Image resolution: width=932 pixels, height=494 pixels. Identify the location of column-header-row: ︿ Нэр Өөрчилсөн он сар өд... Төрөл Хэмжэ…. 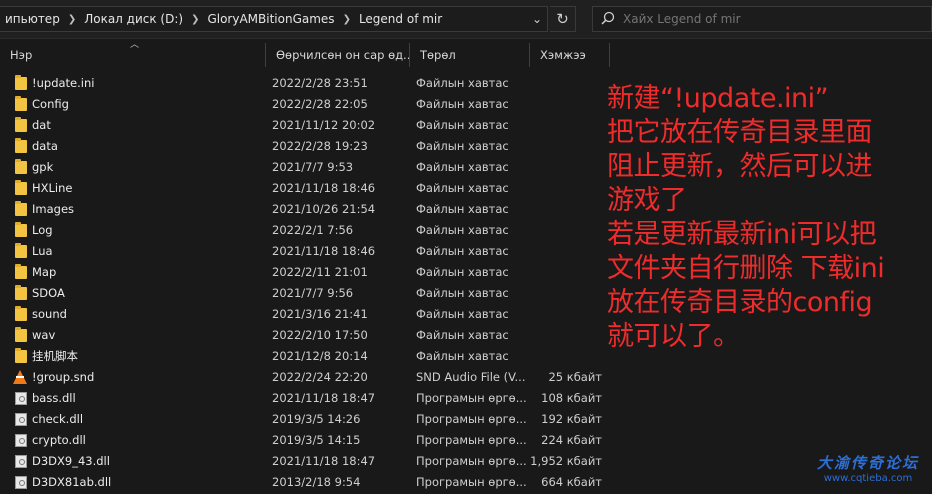
(466, 54).